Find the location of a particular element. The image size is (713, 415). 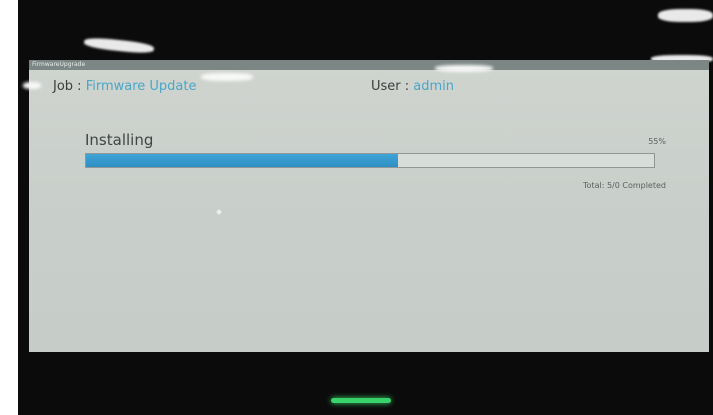

job-label: Job : is located at coordinates (69, 86).